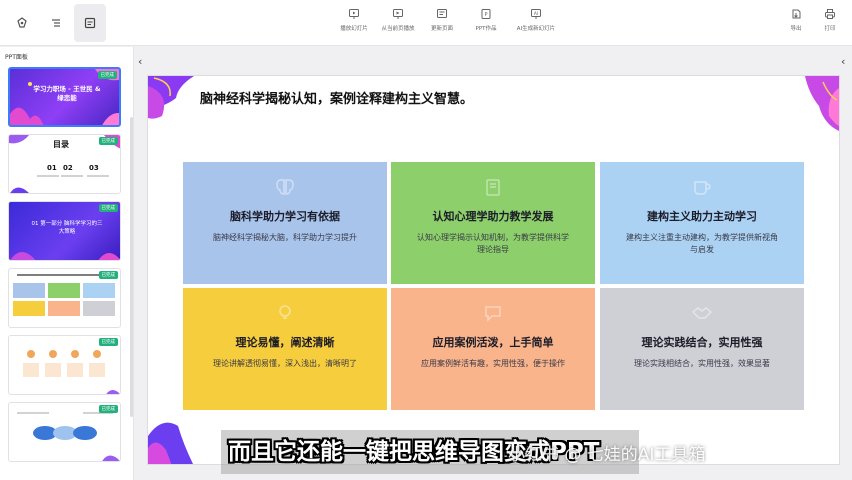  Describe the element at coordinates (398, 14) in the screenshot. I see `play-current-icon` at that location.